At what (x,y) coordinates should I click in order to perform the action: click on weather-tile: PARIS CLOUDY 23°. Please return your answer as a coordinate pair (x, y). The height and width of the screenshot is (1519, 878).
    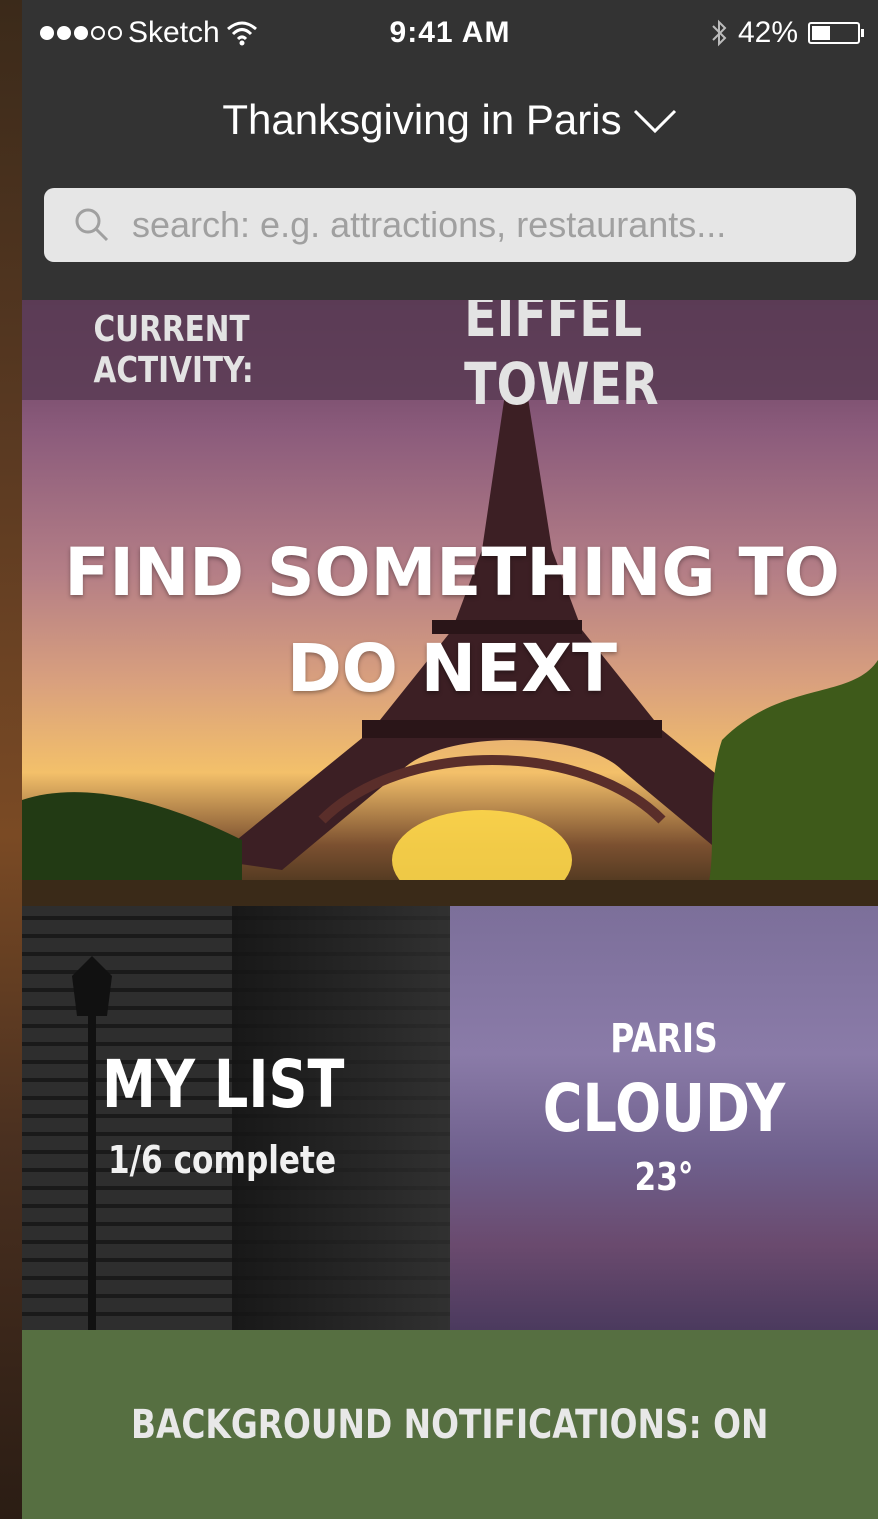
    Looking at the image, I should click on (664, 1118).